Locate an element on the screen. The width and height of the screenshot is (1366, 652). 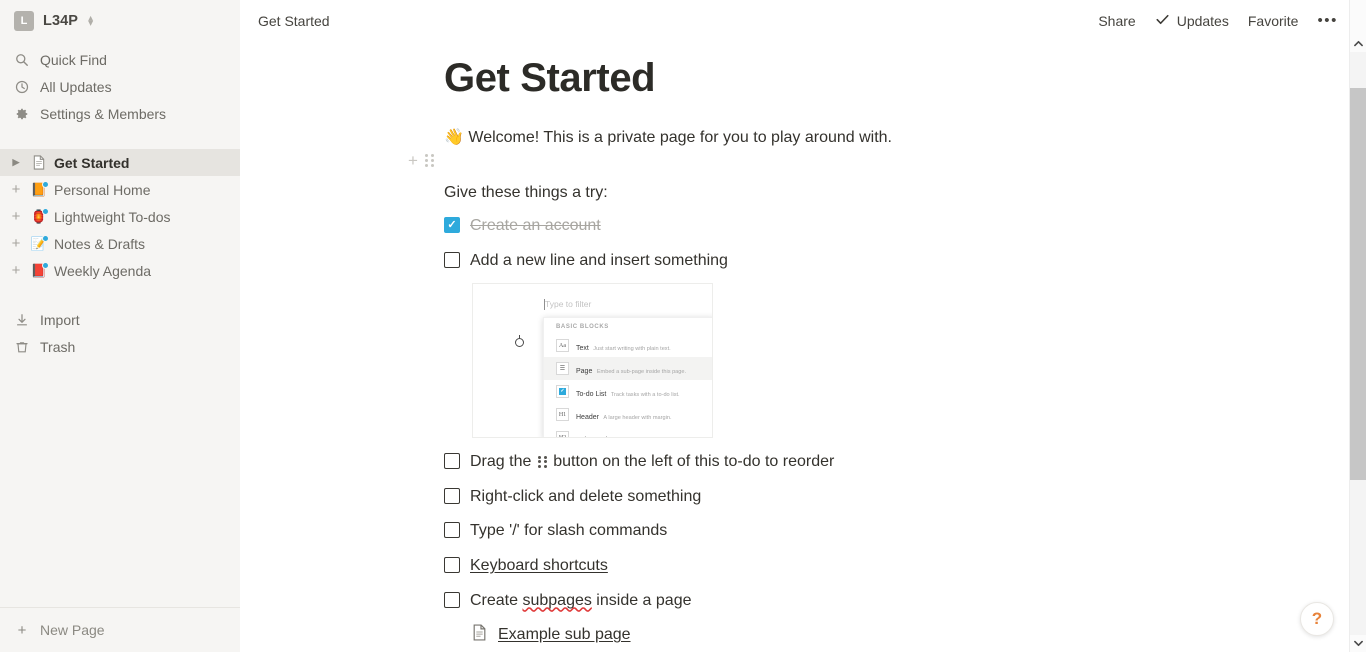
wave-emoji-icon: 👋 is located at coordinates (454, 137).